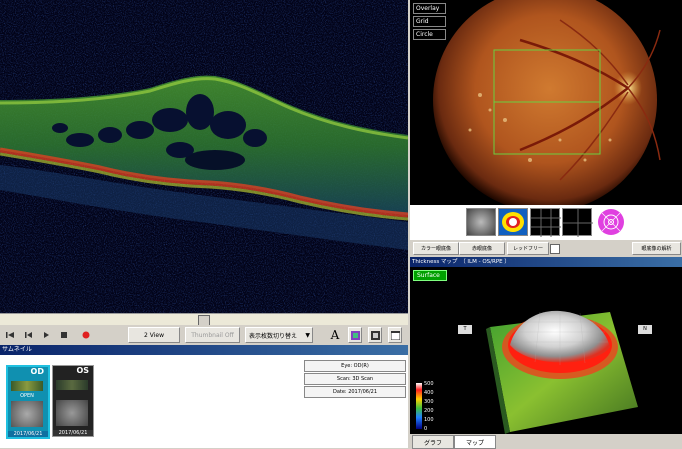 This screenshot has width=682, height=449. What do you see at coordinates (429, 402) in the screenshot?
I see `scale-label: 300` at bounding box center [429, 402].